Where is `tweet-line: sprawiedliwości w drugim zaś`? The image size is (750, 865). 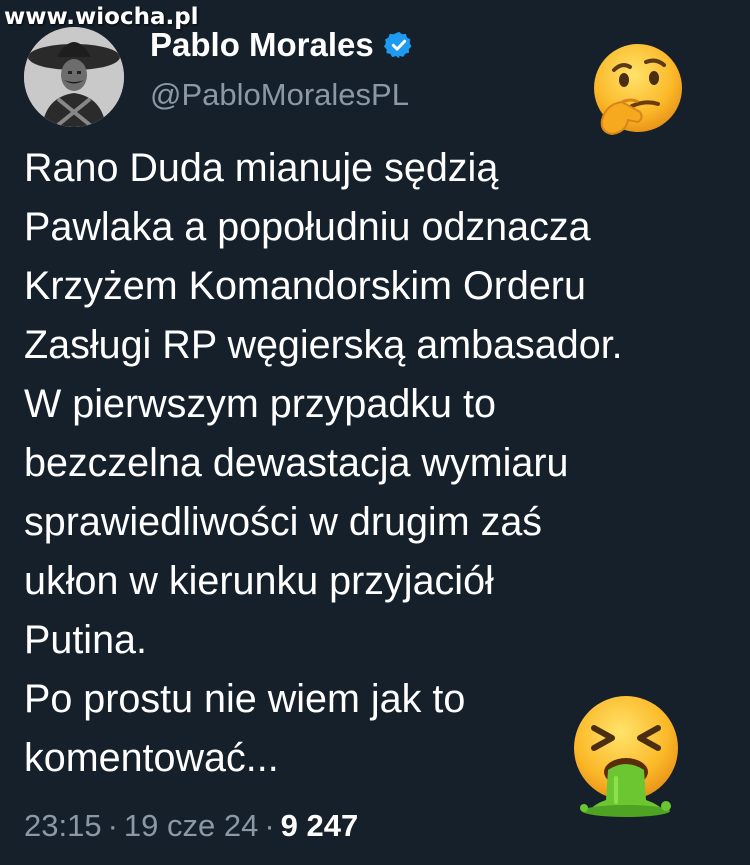
tweet-line: sprawiedliwości w drugim zaś is located at coordinates (283, 522).